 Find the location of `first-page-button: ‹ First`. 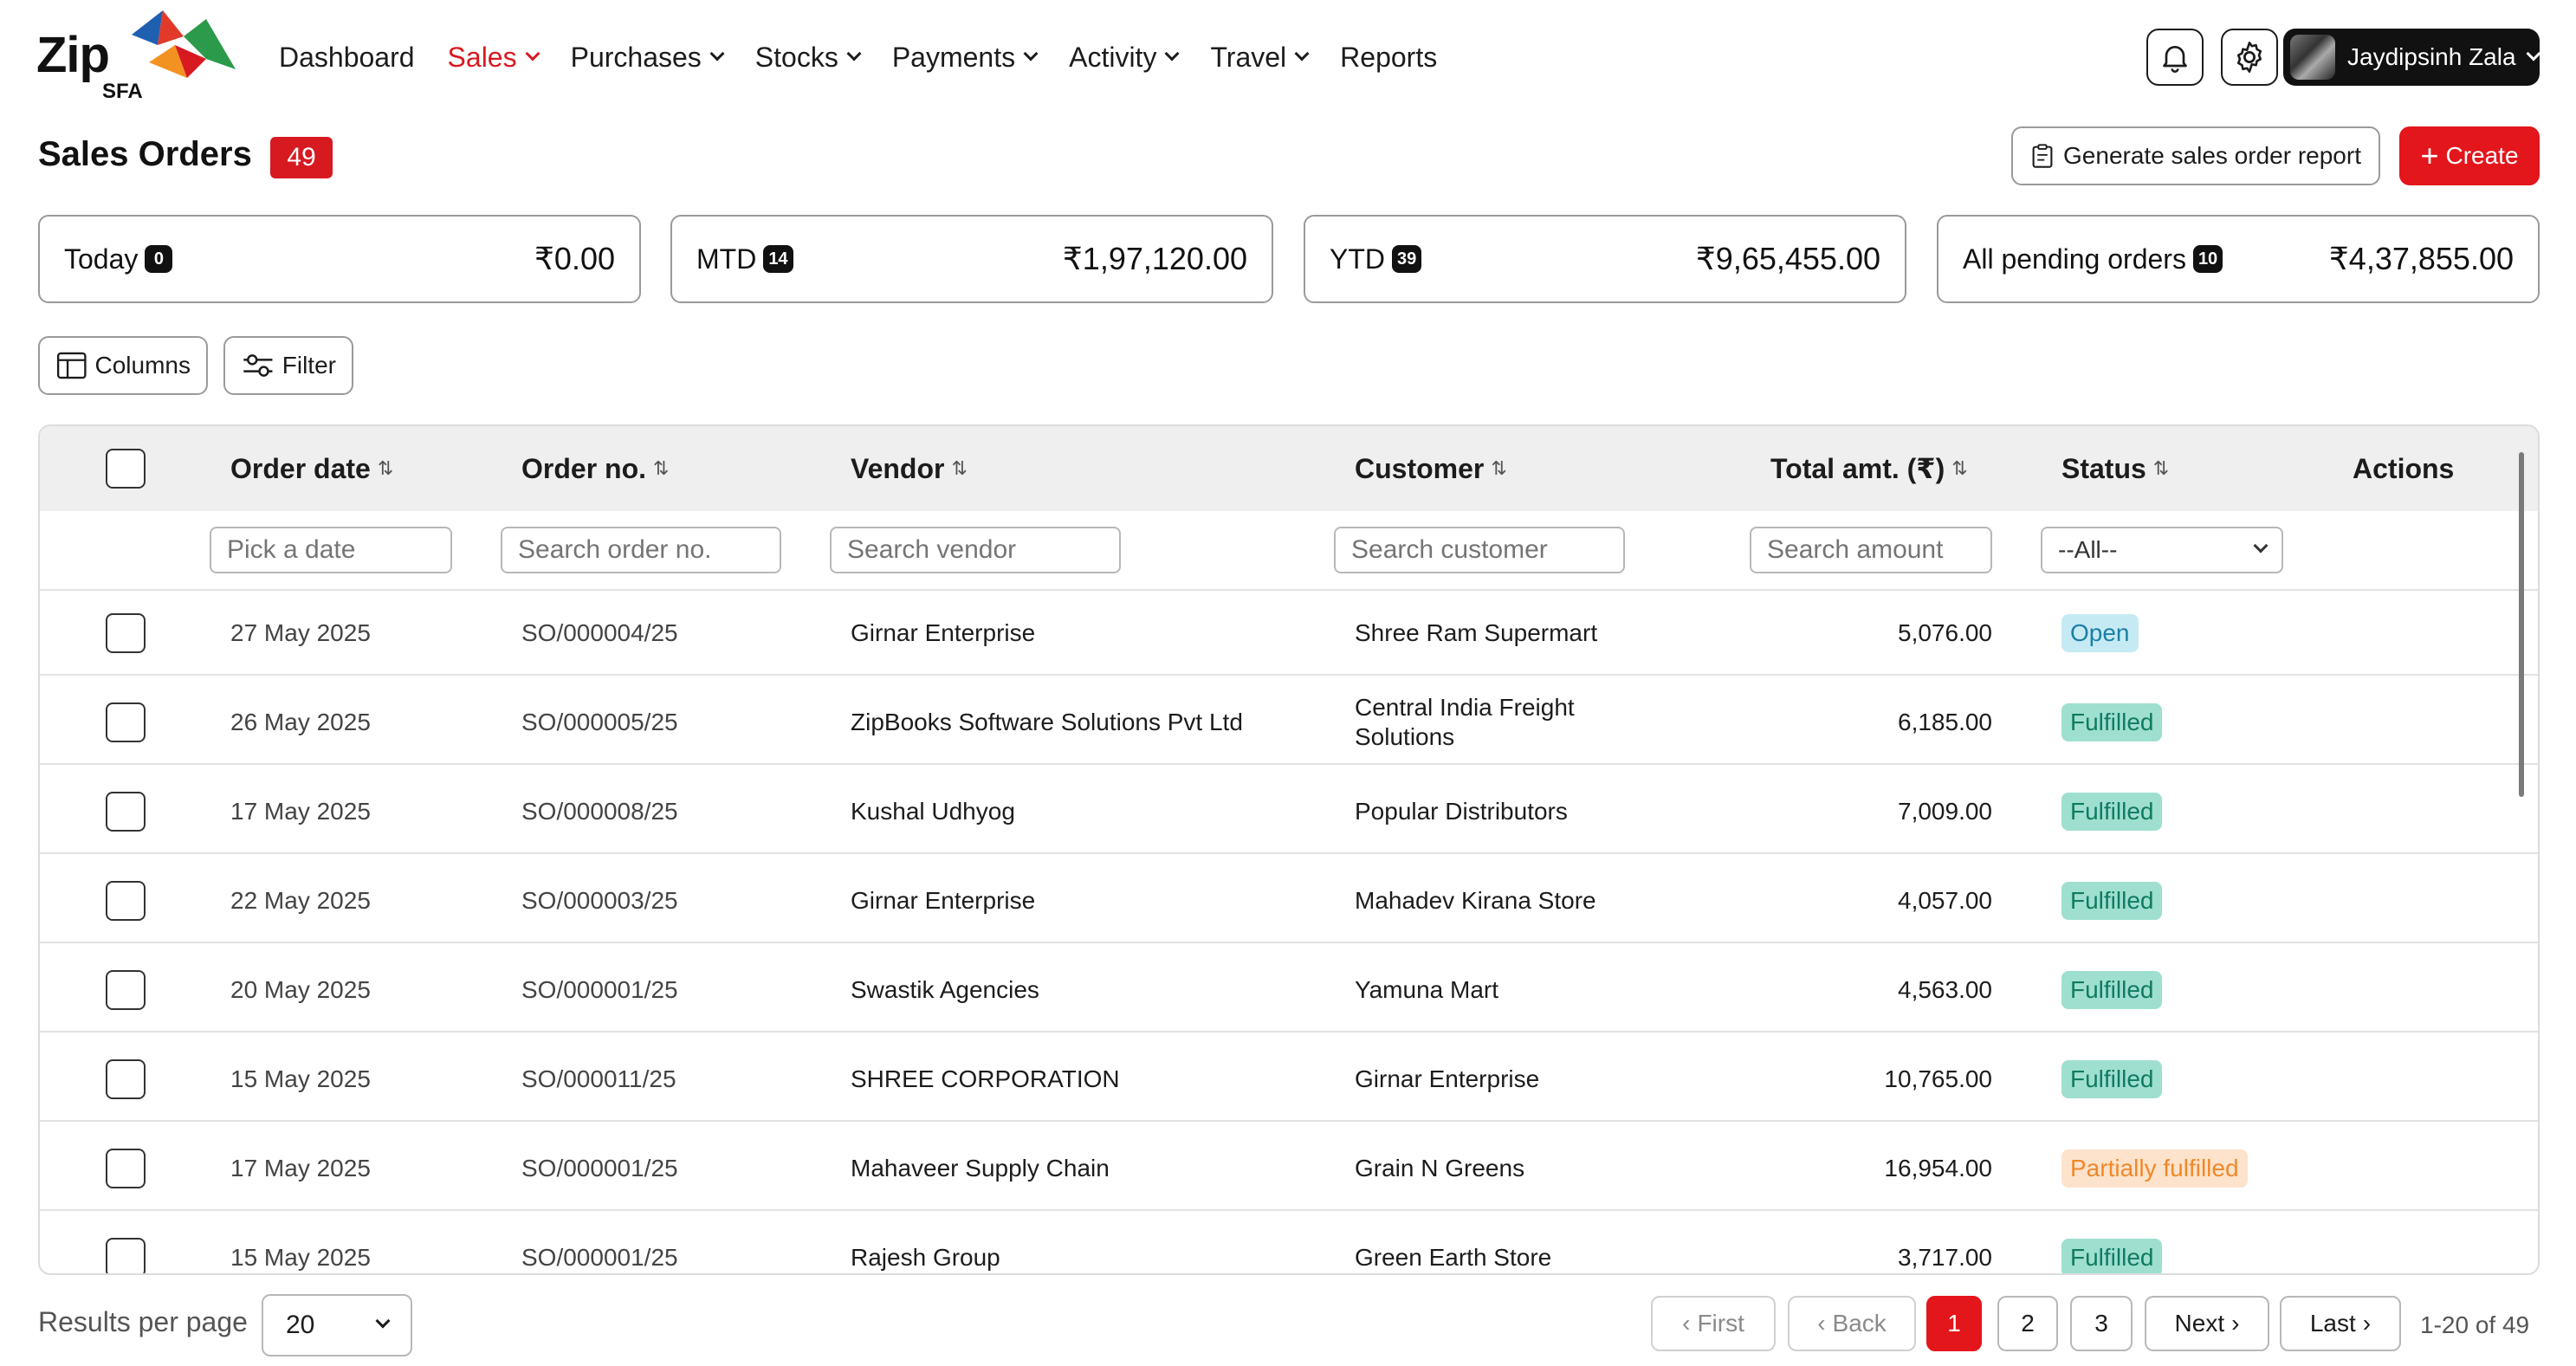

first-page-button: ‹ First is located at coordinates (1713, 1324).